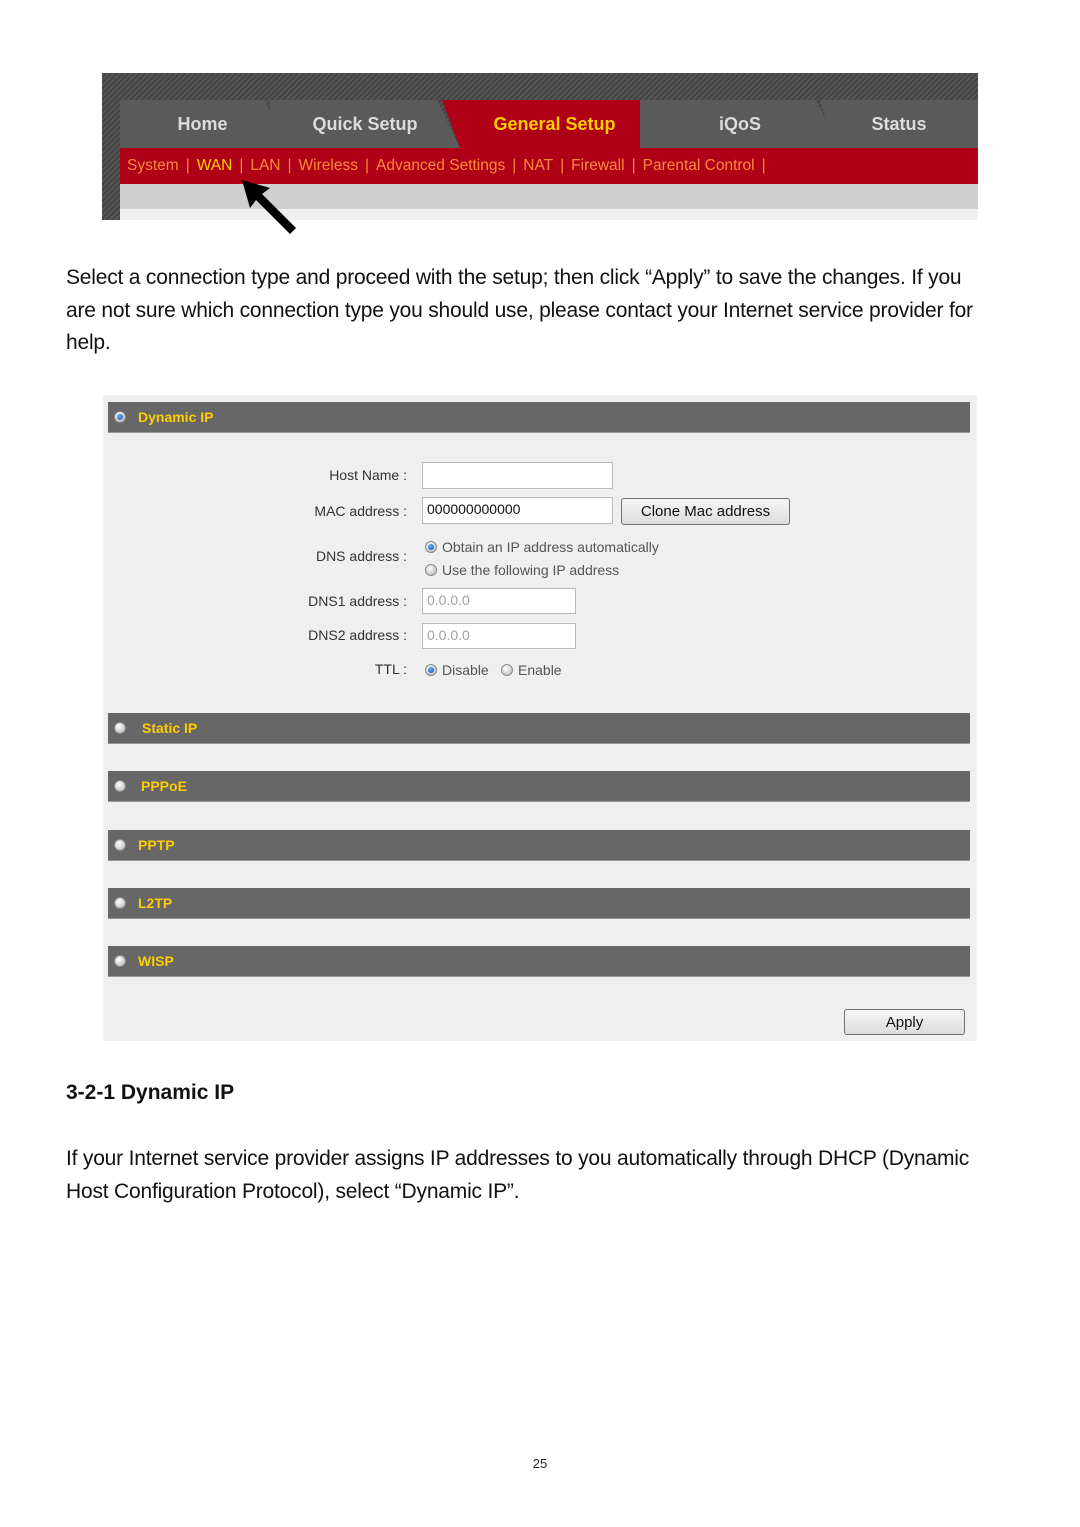  What do you see at coordinates (164, 786) in the screenshot?
I see `section-label: PPPoE` at bounding box center [164, 786].